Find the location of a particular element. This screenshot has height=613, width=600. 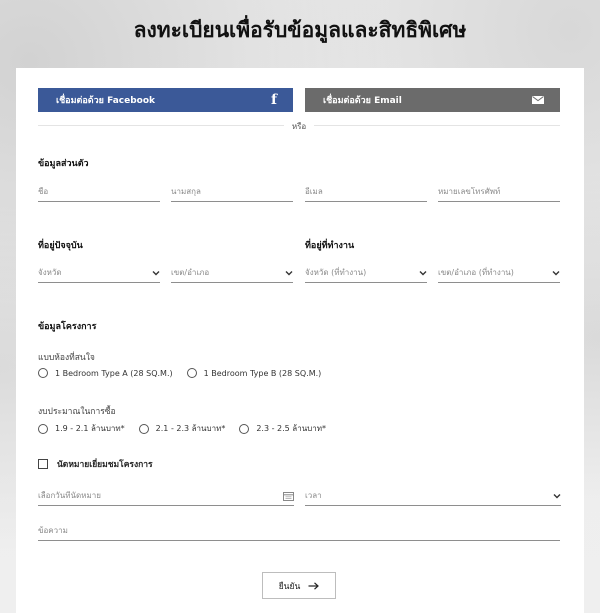

work-district-label: เขต/อำเภอ (ที่ทำงาน) is located at coordinates (476, 272).